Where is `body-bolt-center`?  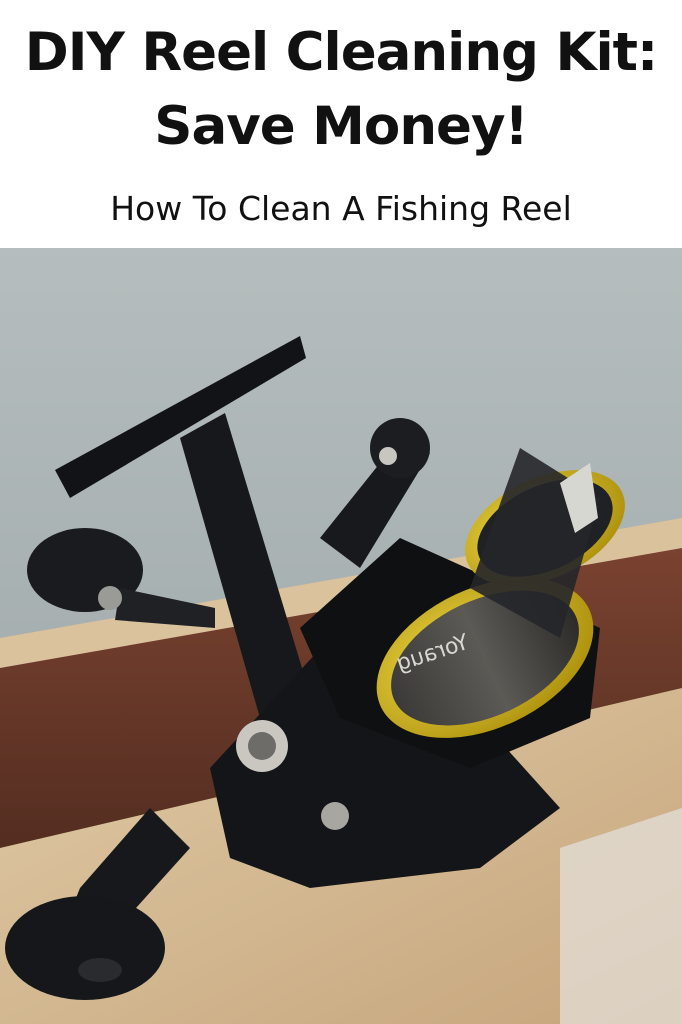 body-bolt-center is located at coordinates (262, 746).